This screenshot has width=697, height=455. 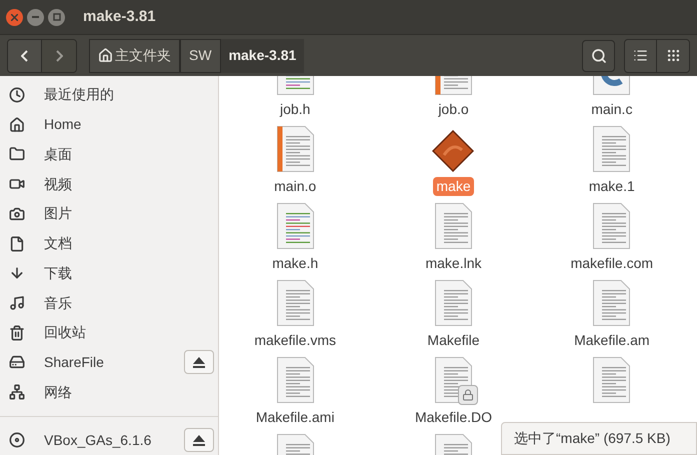 What do you see at coordinates (17, 332) in the screenshot?
I see `trash-icon` at bounding box center [17, 332].